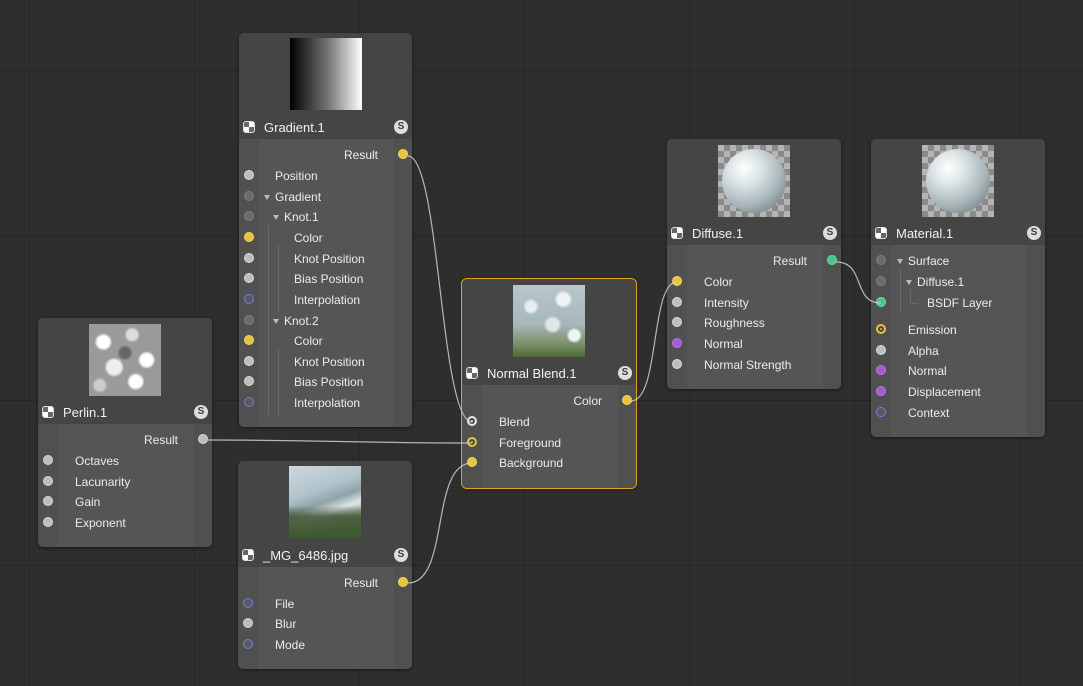  I want to click on blend-thumbnail, so click(549, 321).